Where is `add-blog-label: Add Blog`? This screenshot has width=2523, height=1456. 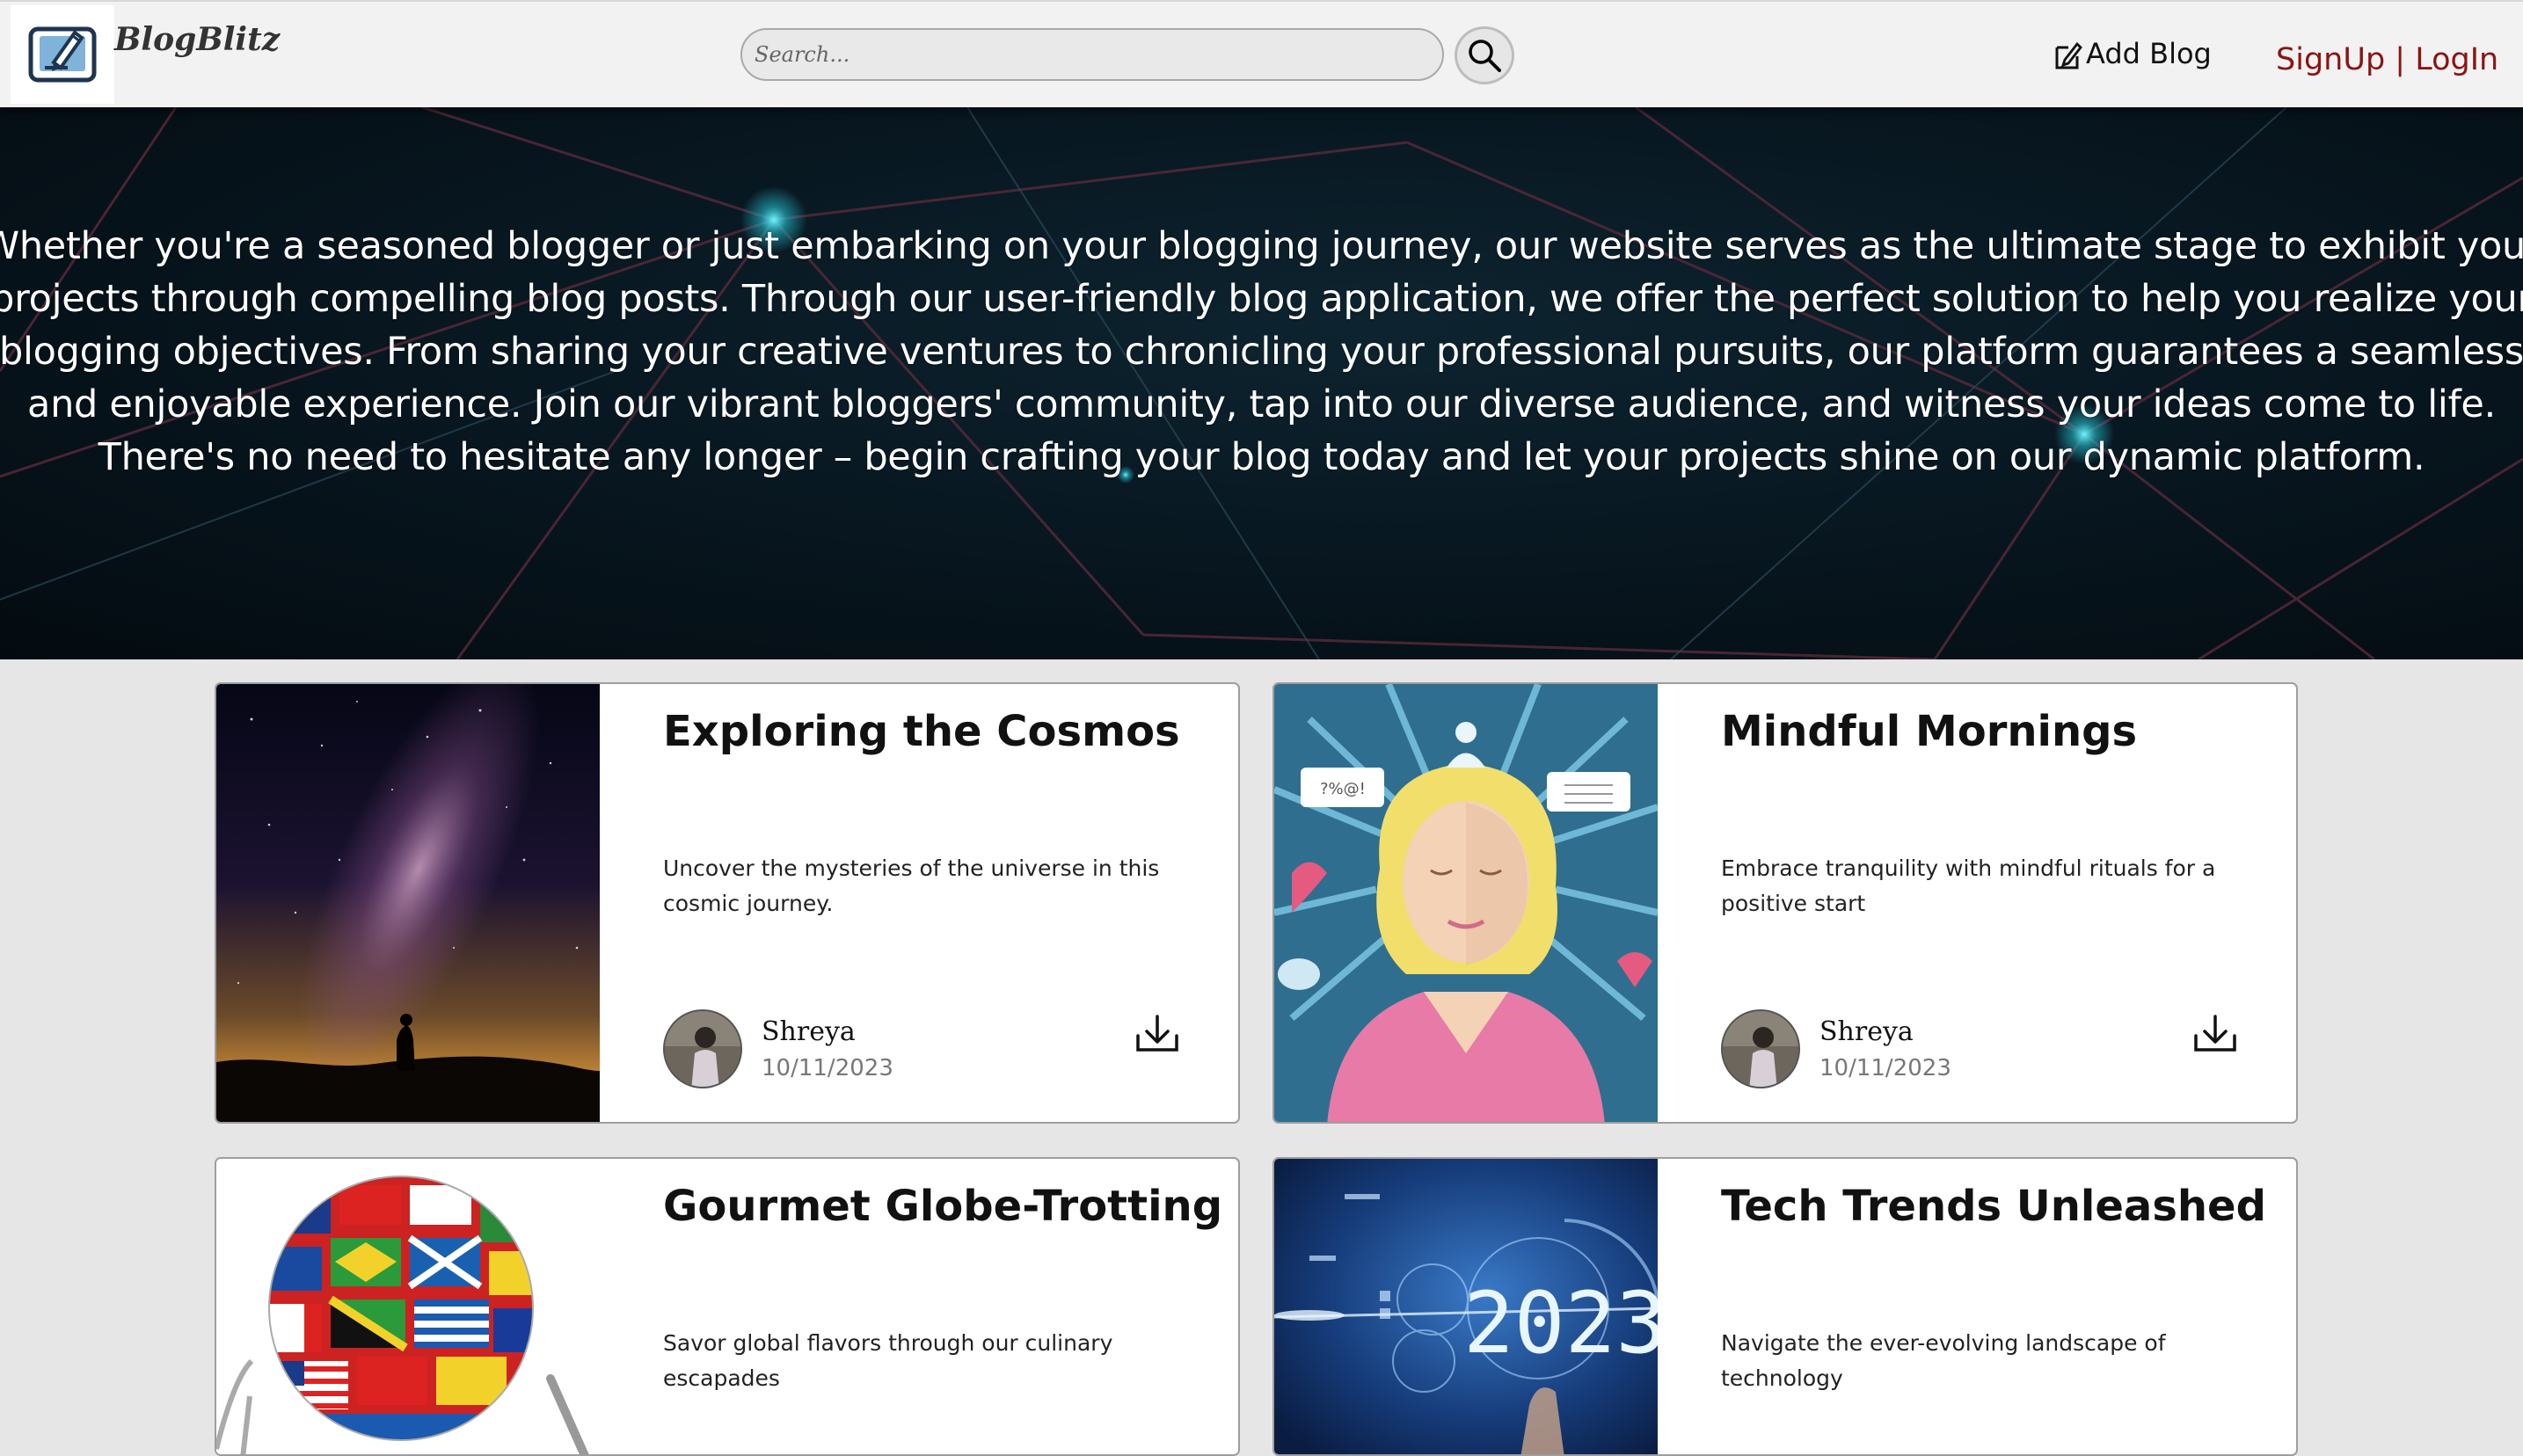 add-blog-label: Add Blog is located at coordinates (2149, 53).